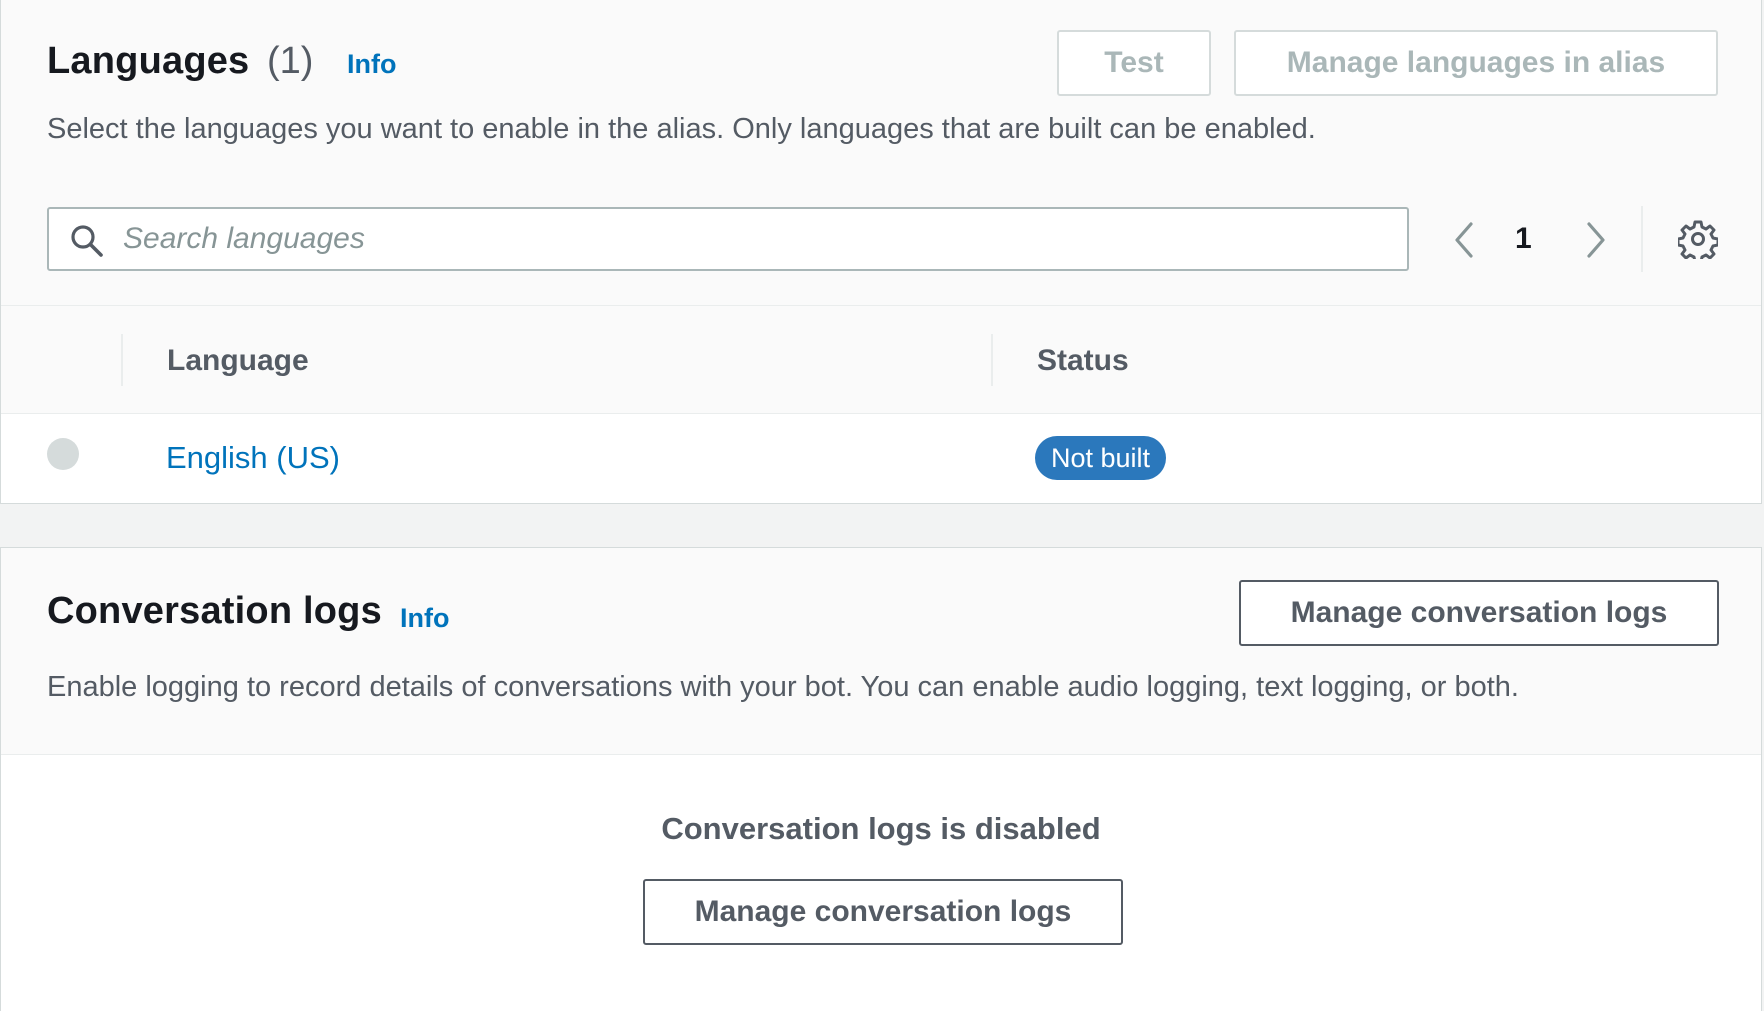  I want to click on languages-count: (1), so click(290, 61).